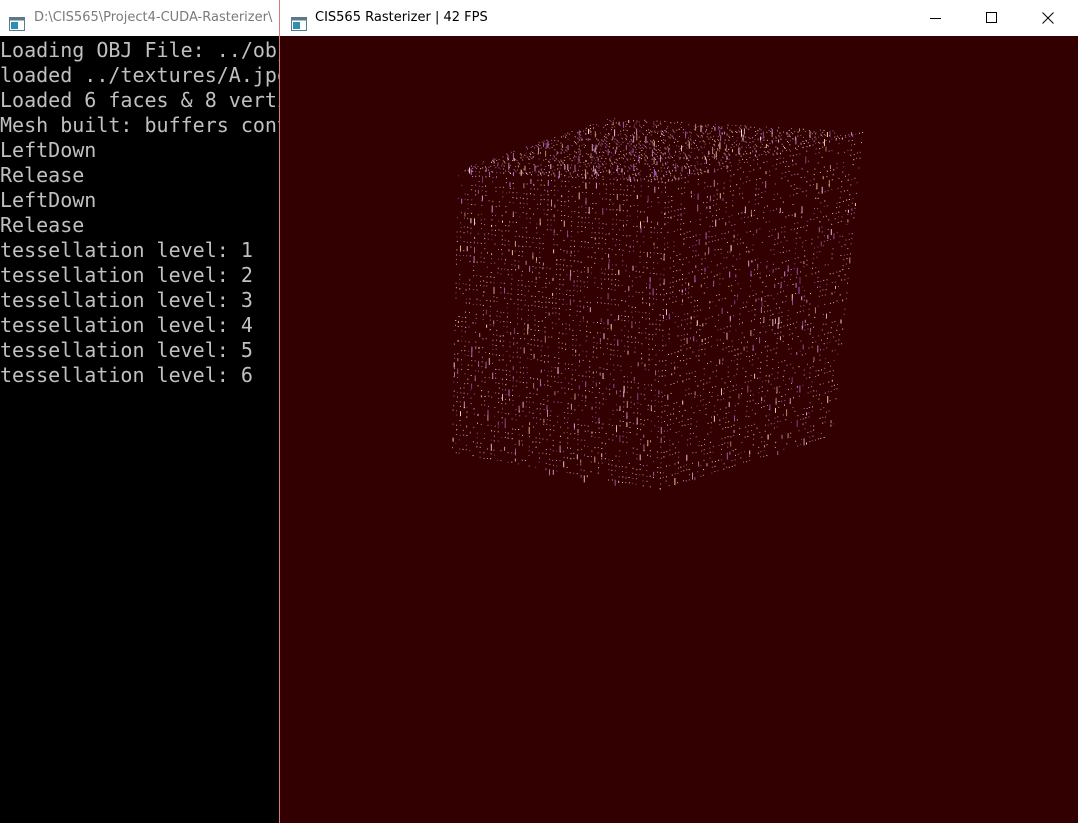 The height and width of the screenshot is (823, 1078). I want to click on console-app-icon, so click(17, 20).